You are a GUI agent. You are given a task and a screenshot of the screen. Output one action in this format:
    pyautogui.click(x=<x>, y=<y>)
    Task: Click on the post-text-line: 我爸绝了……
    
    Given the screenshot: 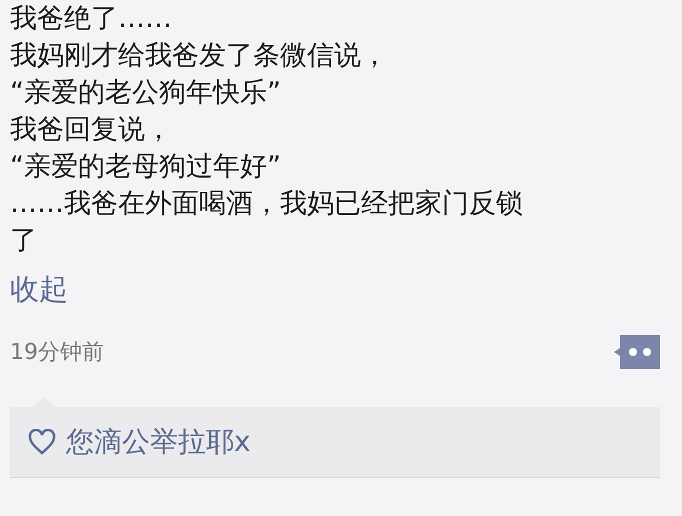 What is the action you would take?
    pyautogui.click(x=91, y=19)
    